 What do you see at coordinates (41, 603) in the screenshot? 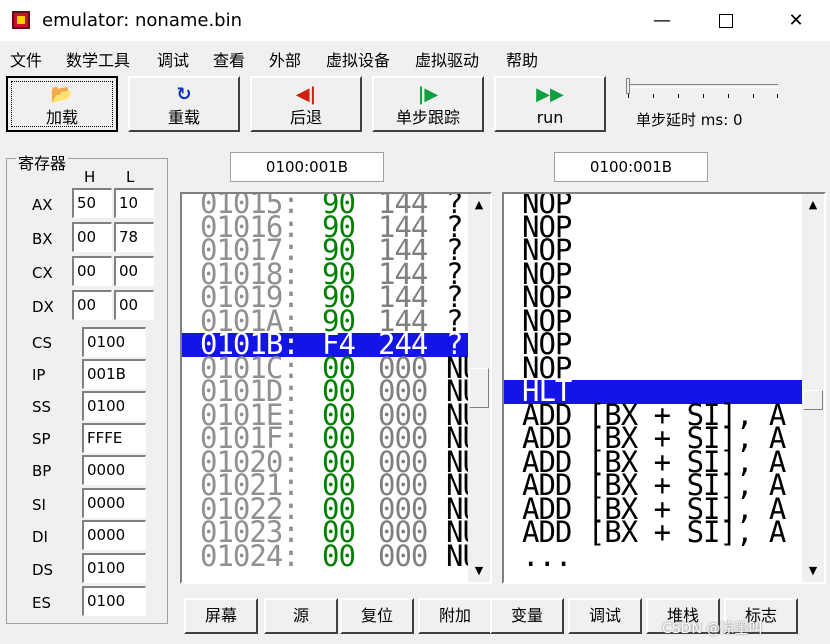
I see `reg-label-es: ES` at bounding box center [41, 603].